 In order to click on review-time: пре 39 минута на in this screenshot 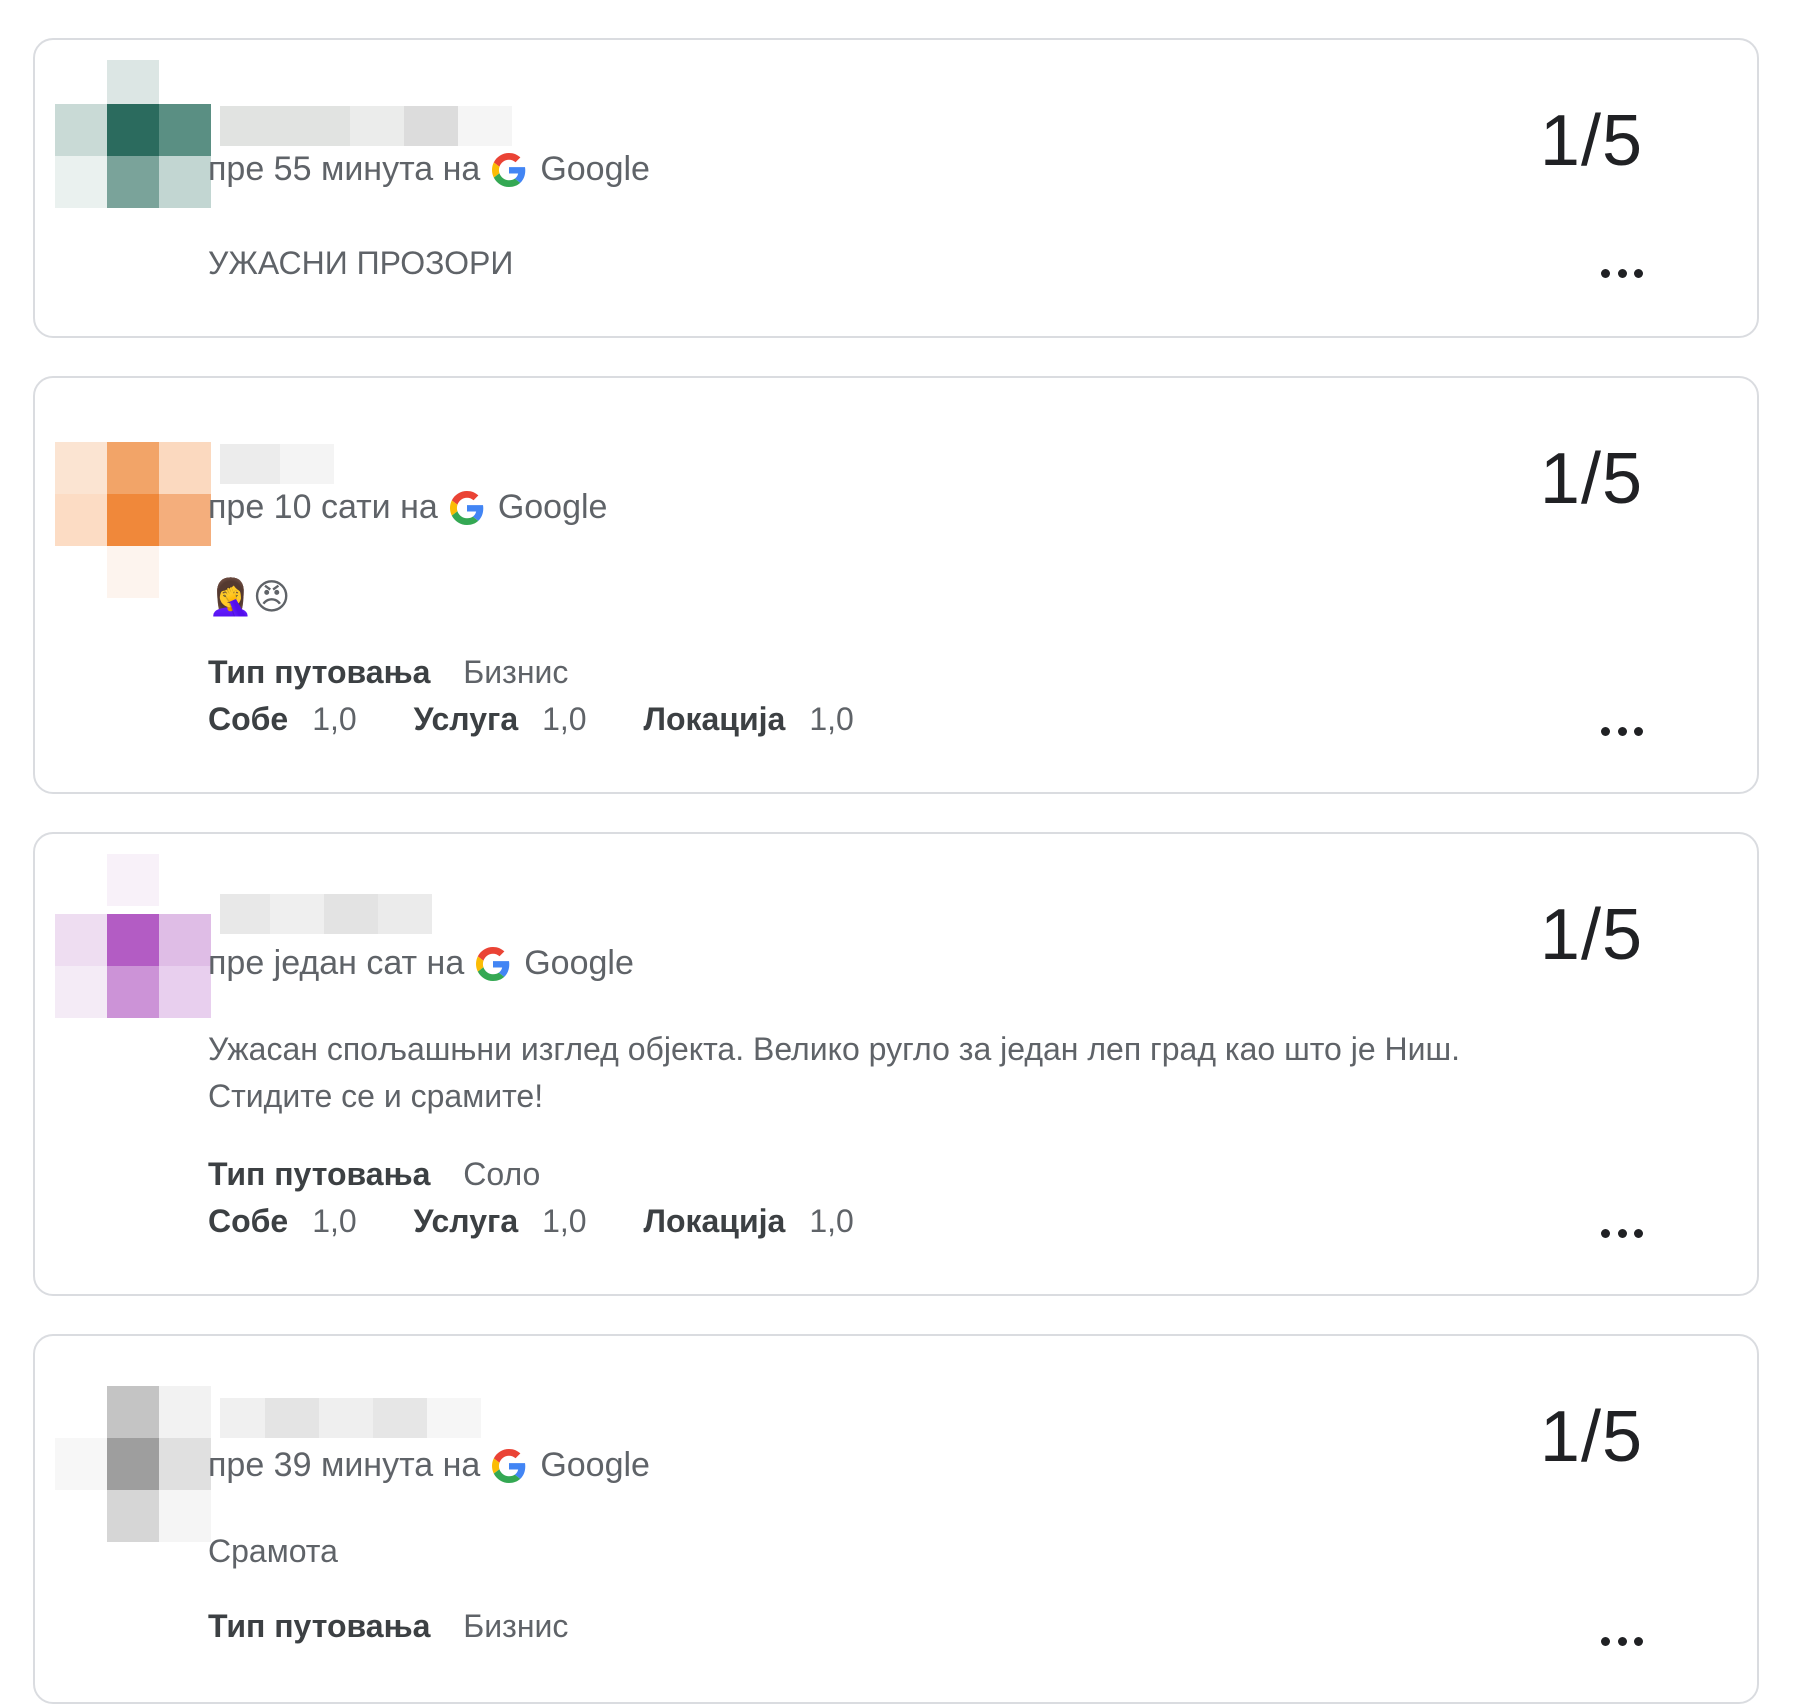, I will do `click(344, 1465)`.